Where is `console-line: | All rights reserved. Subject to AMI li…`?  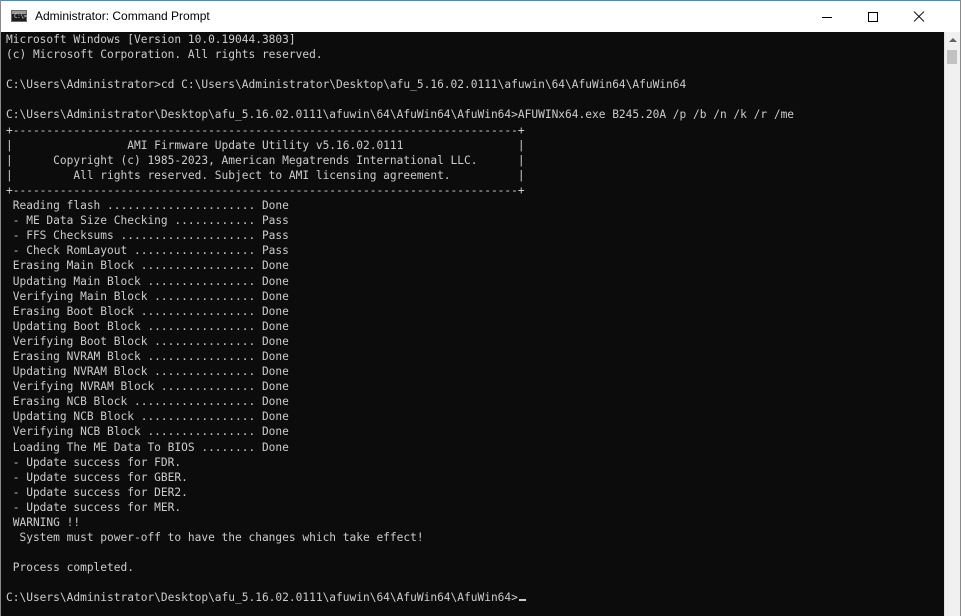 console-line: | All rights reserved. Subject to AMI li… is located at coordinates (265, 175).